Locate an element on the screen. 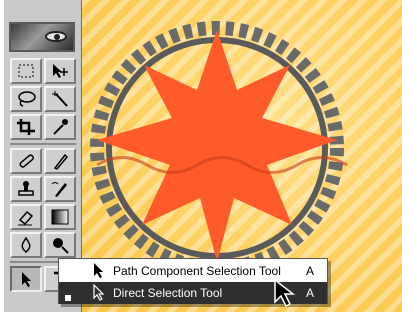 The width and height of the screenshot is (402, 312). move-icon is located at coordinates (60, 71).